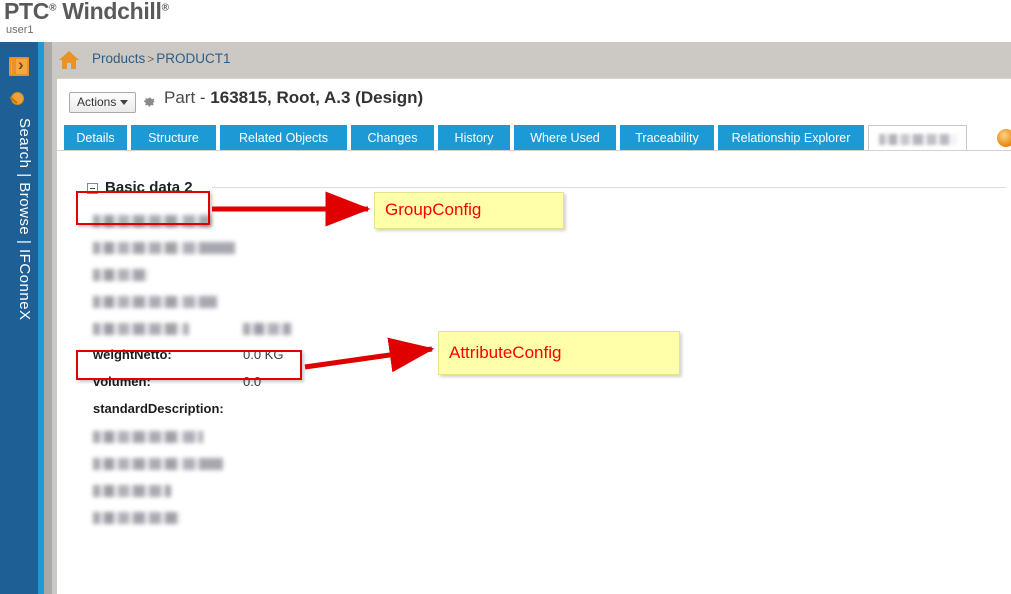  What do you see at coordinates (303, 387) in the screenshot?
I see `attribute-row: volumen: 0.0` at bounding box center [303, 387].